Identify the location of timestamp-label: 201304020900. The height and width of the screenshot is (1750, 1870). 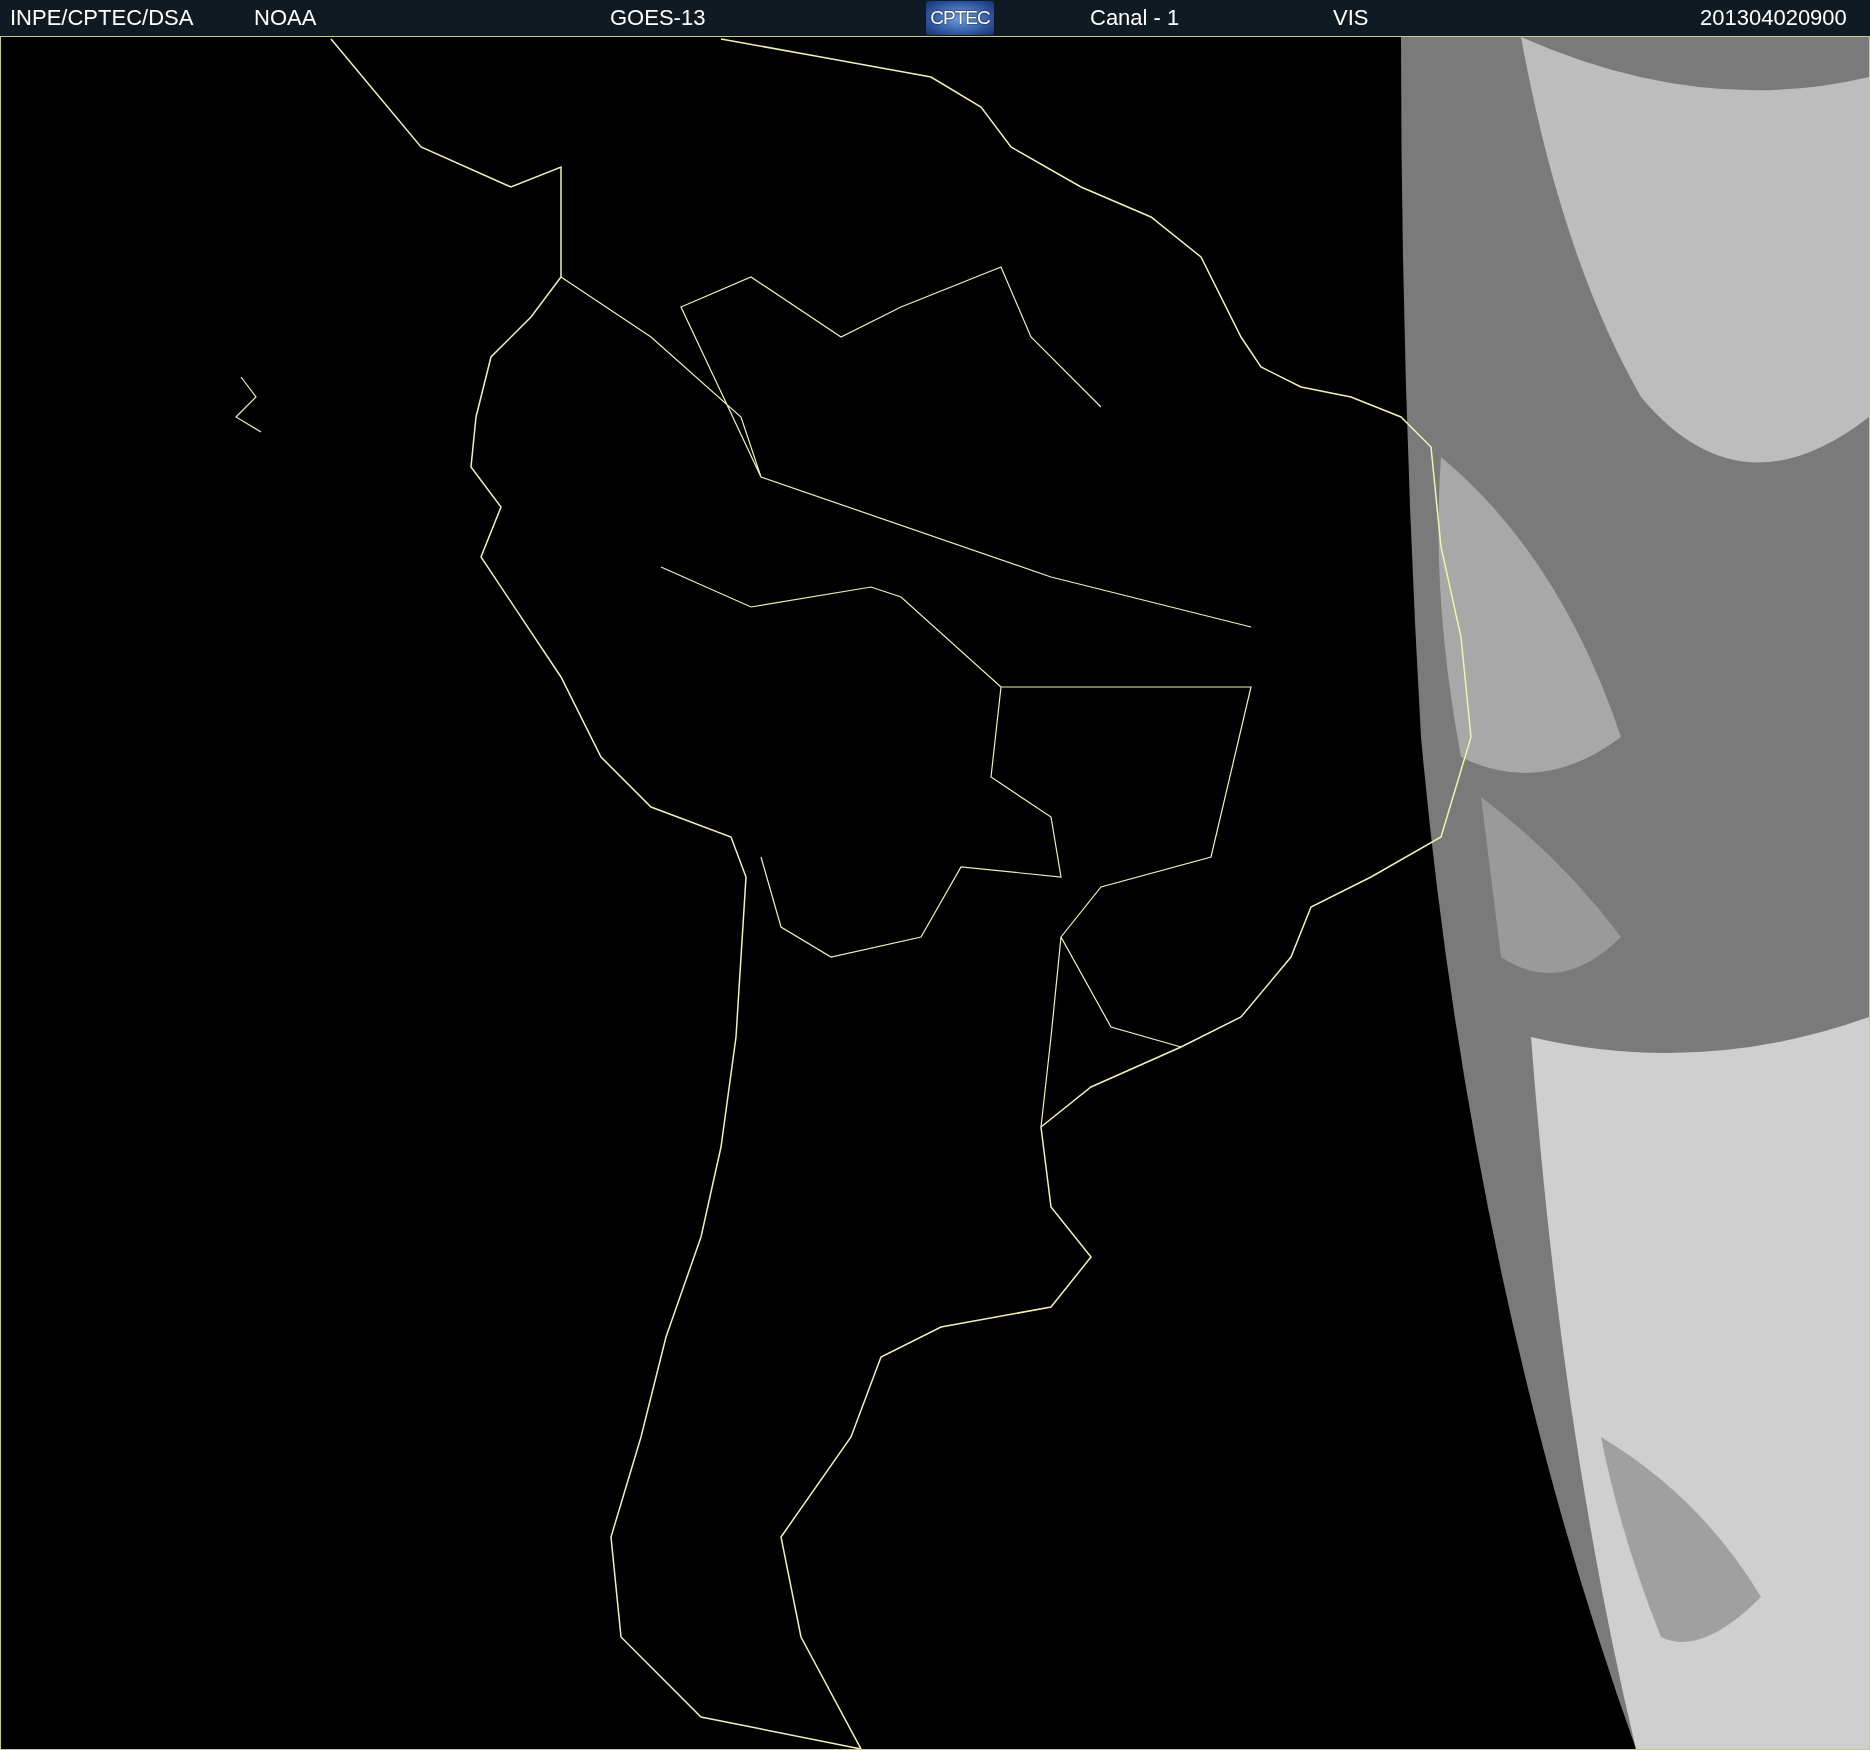
(1774, 18).